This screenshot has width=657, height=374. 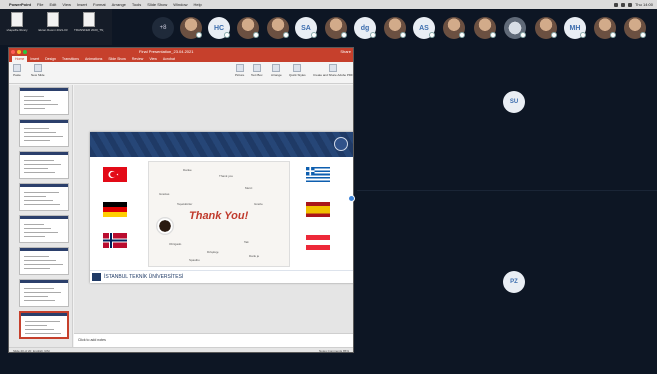 I want to click on thank-you-text: Thank You!, so click(x=219, y=216).